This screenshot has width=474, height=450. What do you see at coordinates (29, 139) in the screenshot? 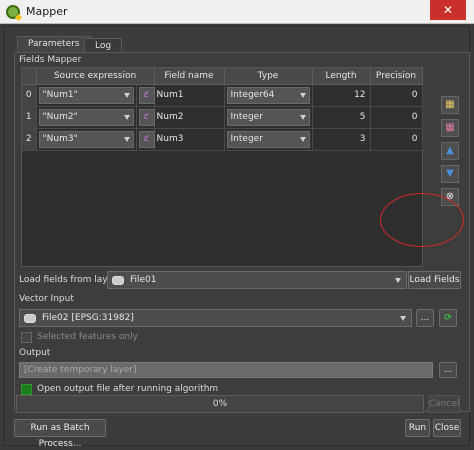
I see `row-number: 2` at bounding box center [29, 139].